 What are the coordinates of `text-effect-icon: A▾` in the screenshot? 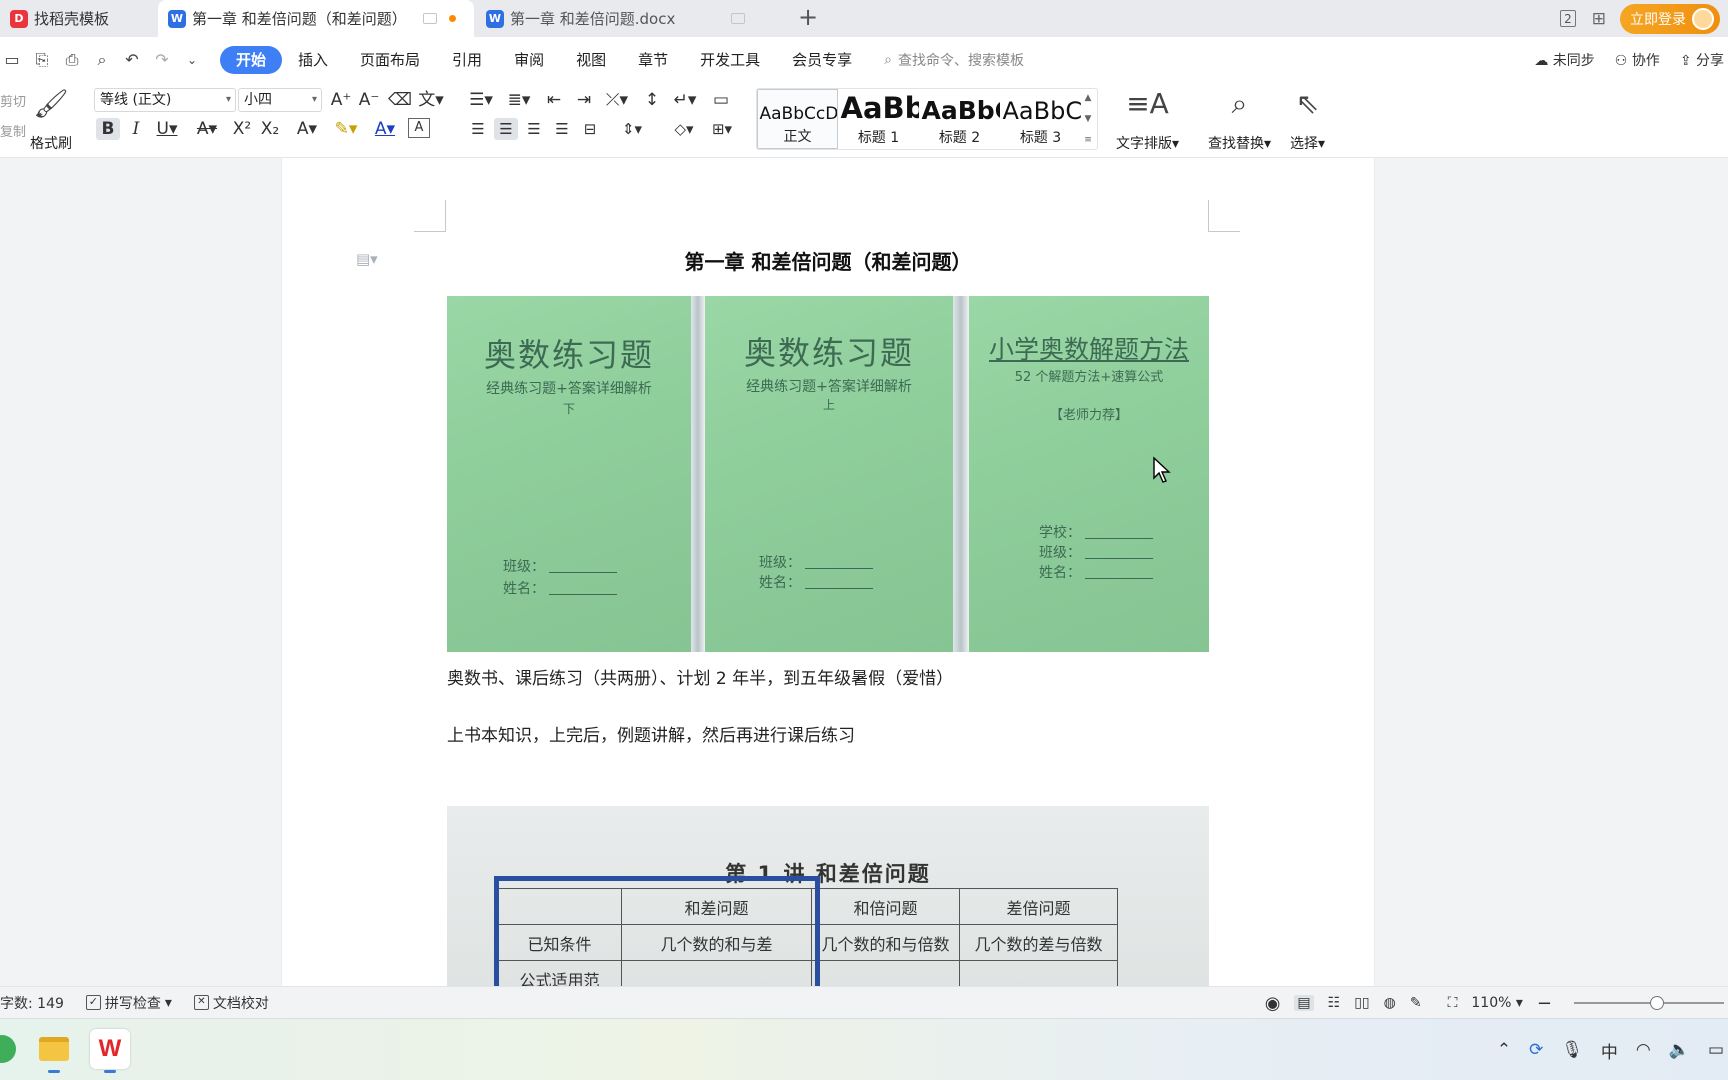 It's located at (307, 129).